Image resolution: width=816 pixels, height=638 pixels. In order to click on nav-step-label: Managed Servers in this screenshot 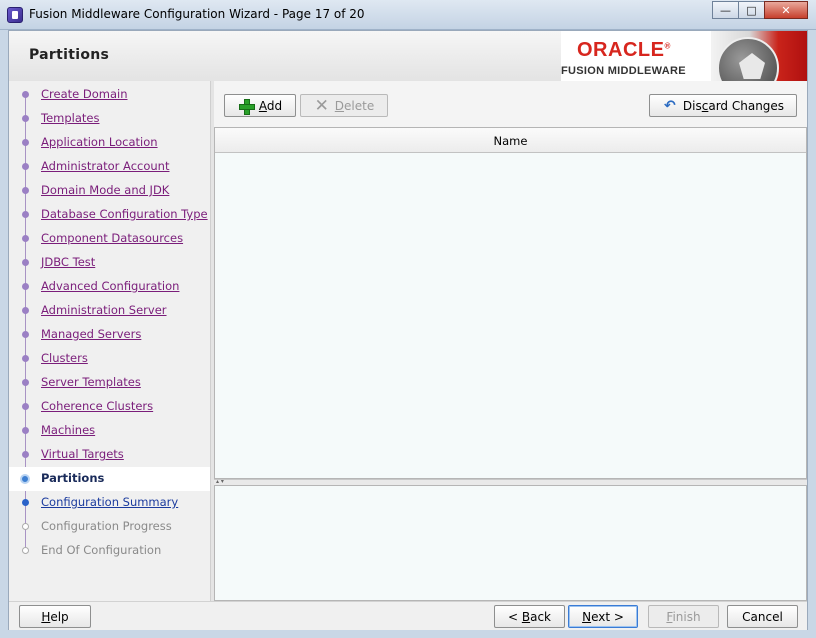, I will do `click(91, 334)`.